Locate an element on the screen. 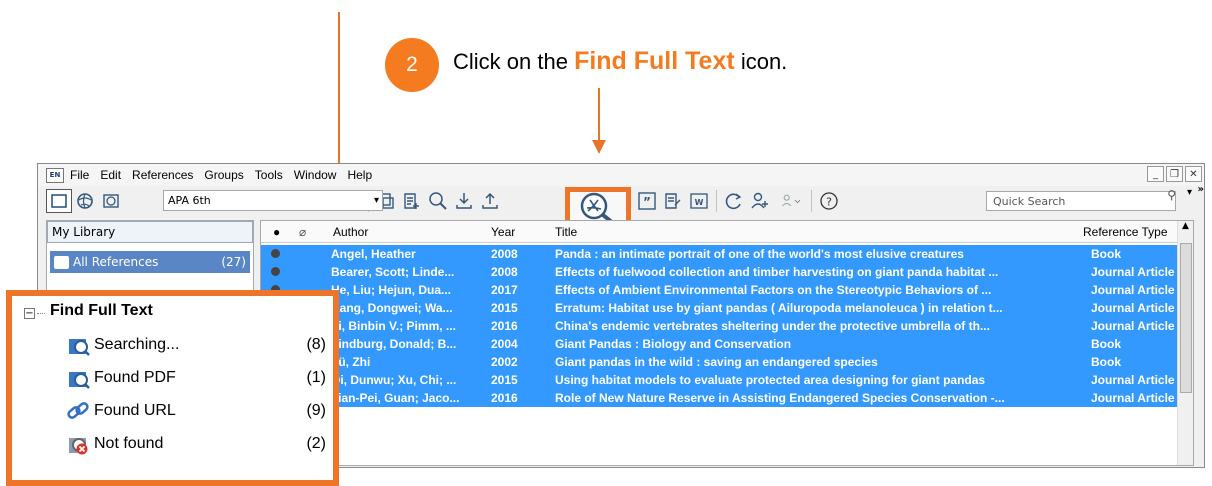 This screenshot has height=486, width=1212. found-pdf-icon is located at coordinates (79, 380).